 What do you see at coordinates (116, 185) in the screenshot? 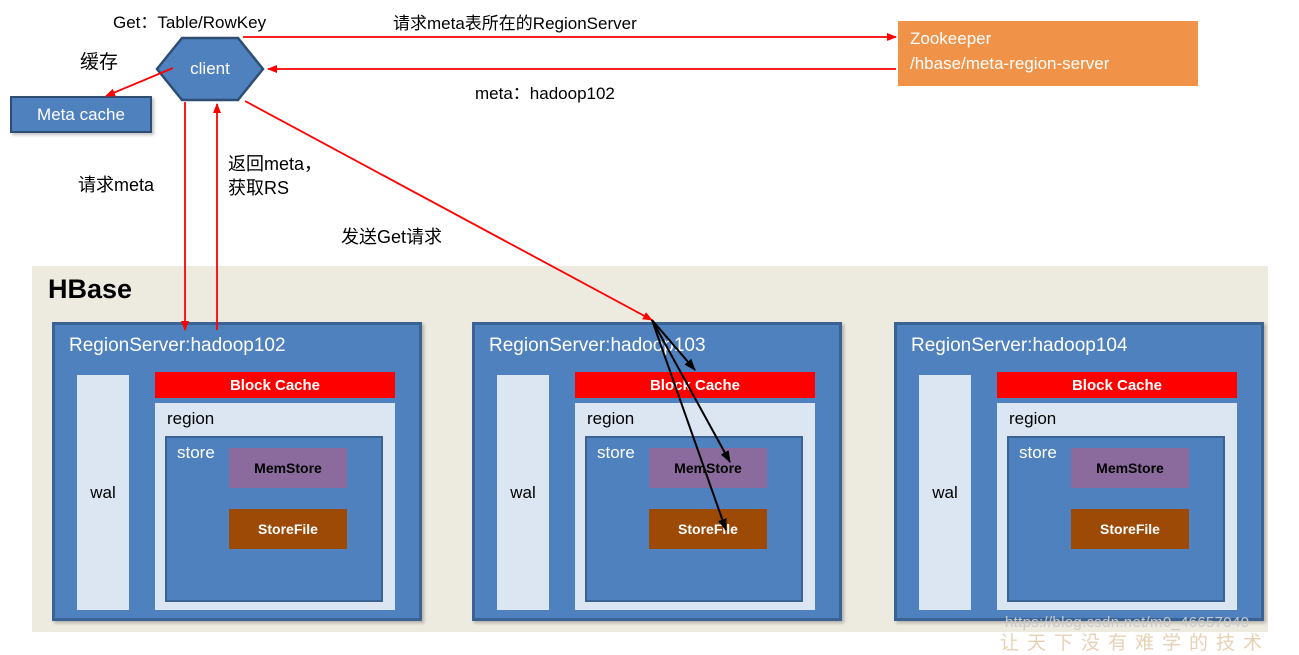
I see `request-meta-label: 请求meta` at bounding box center [116, 185].